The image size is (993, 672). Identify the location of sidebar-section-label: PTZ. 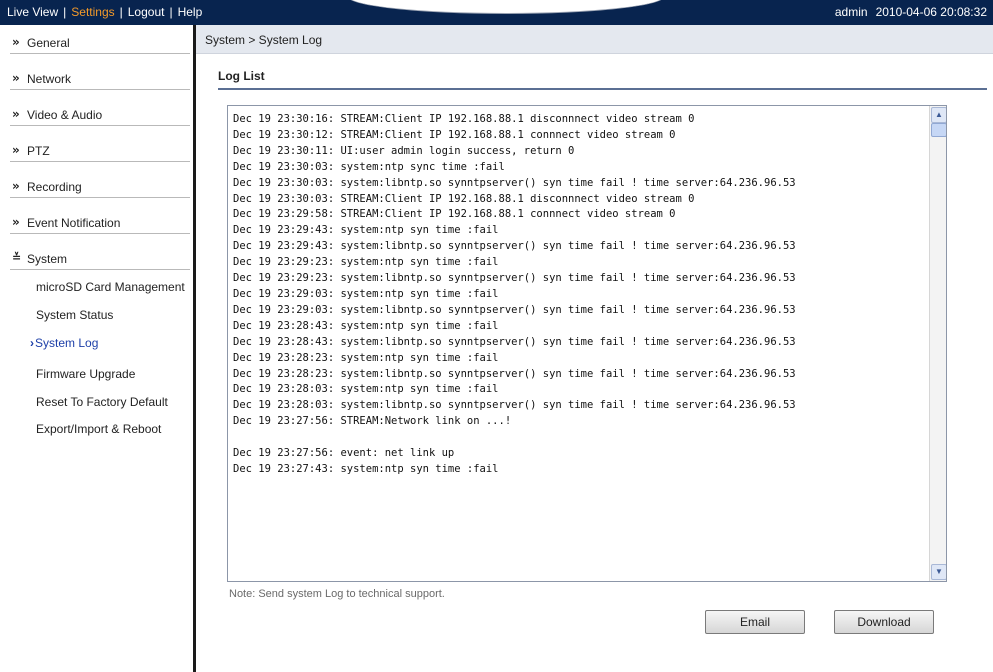
(38, 151).